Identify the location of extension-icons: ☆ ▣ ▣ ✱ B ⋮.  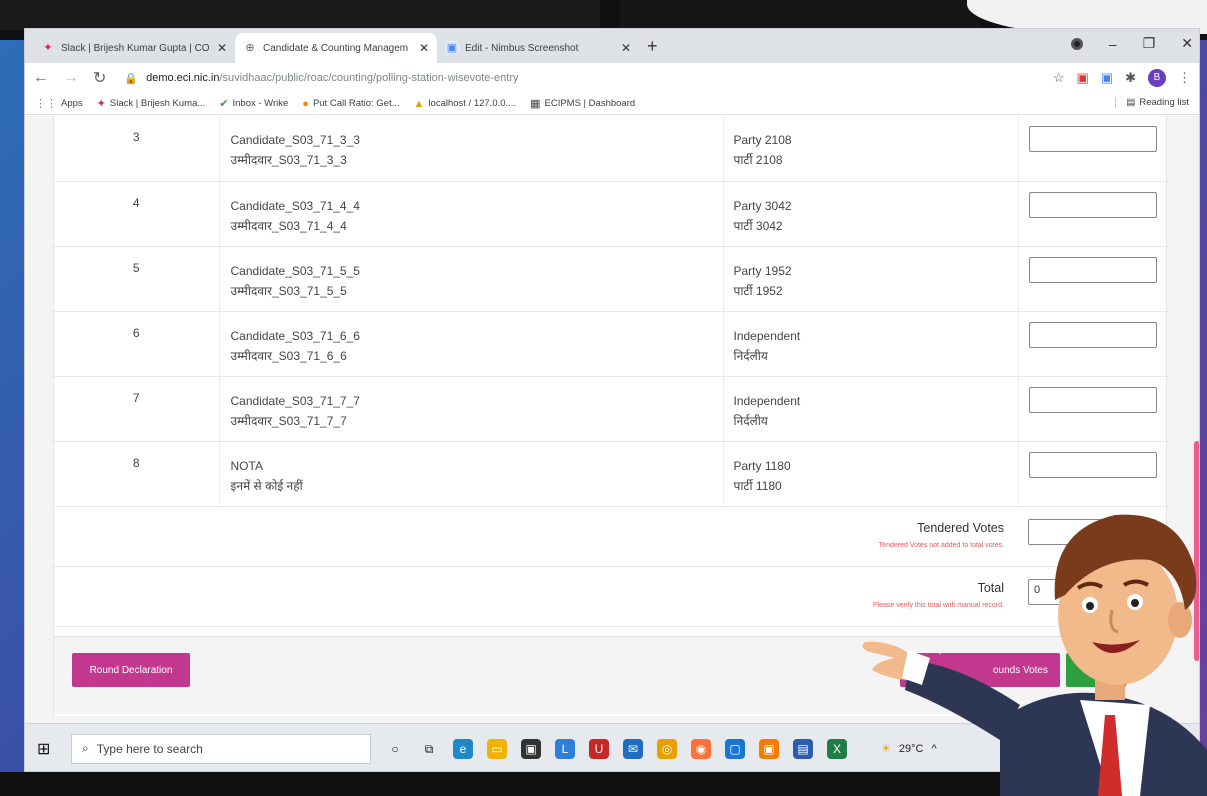
(1122, 78).